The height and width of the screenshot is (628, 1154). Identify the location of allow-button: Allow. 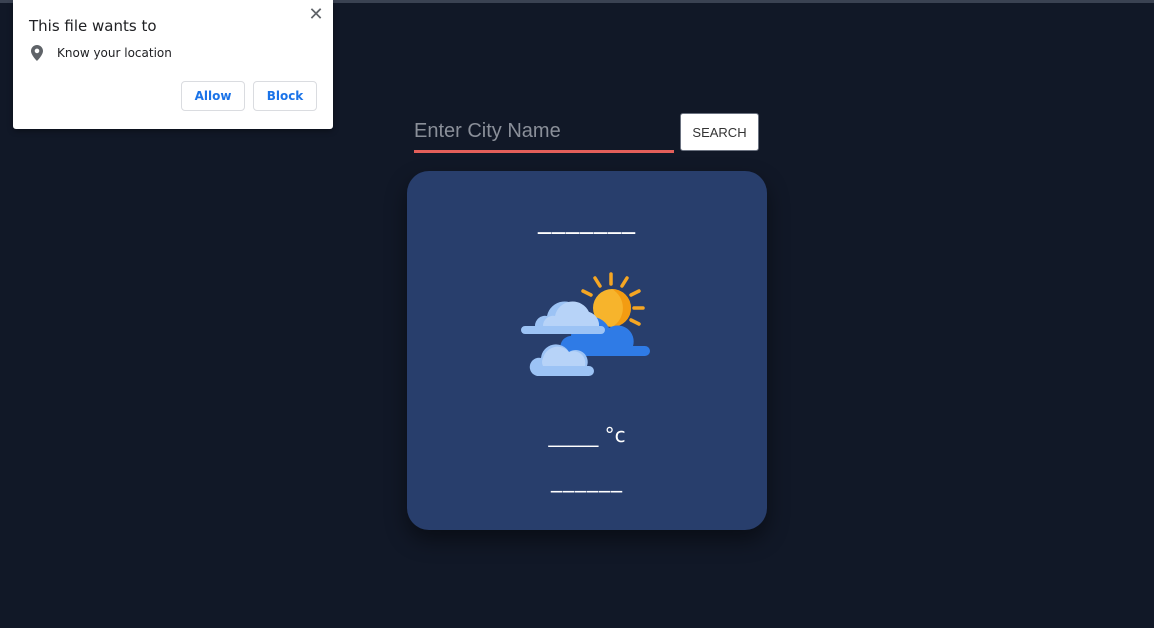
(213, 96).